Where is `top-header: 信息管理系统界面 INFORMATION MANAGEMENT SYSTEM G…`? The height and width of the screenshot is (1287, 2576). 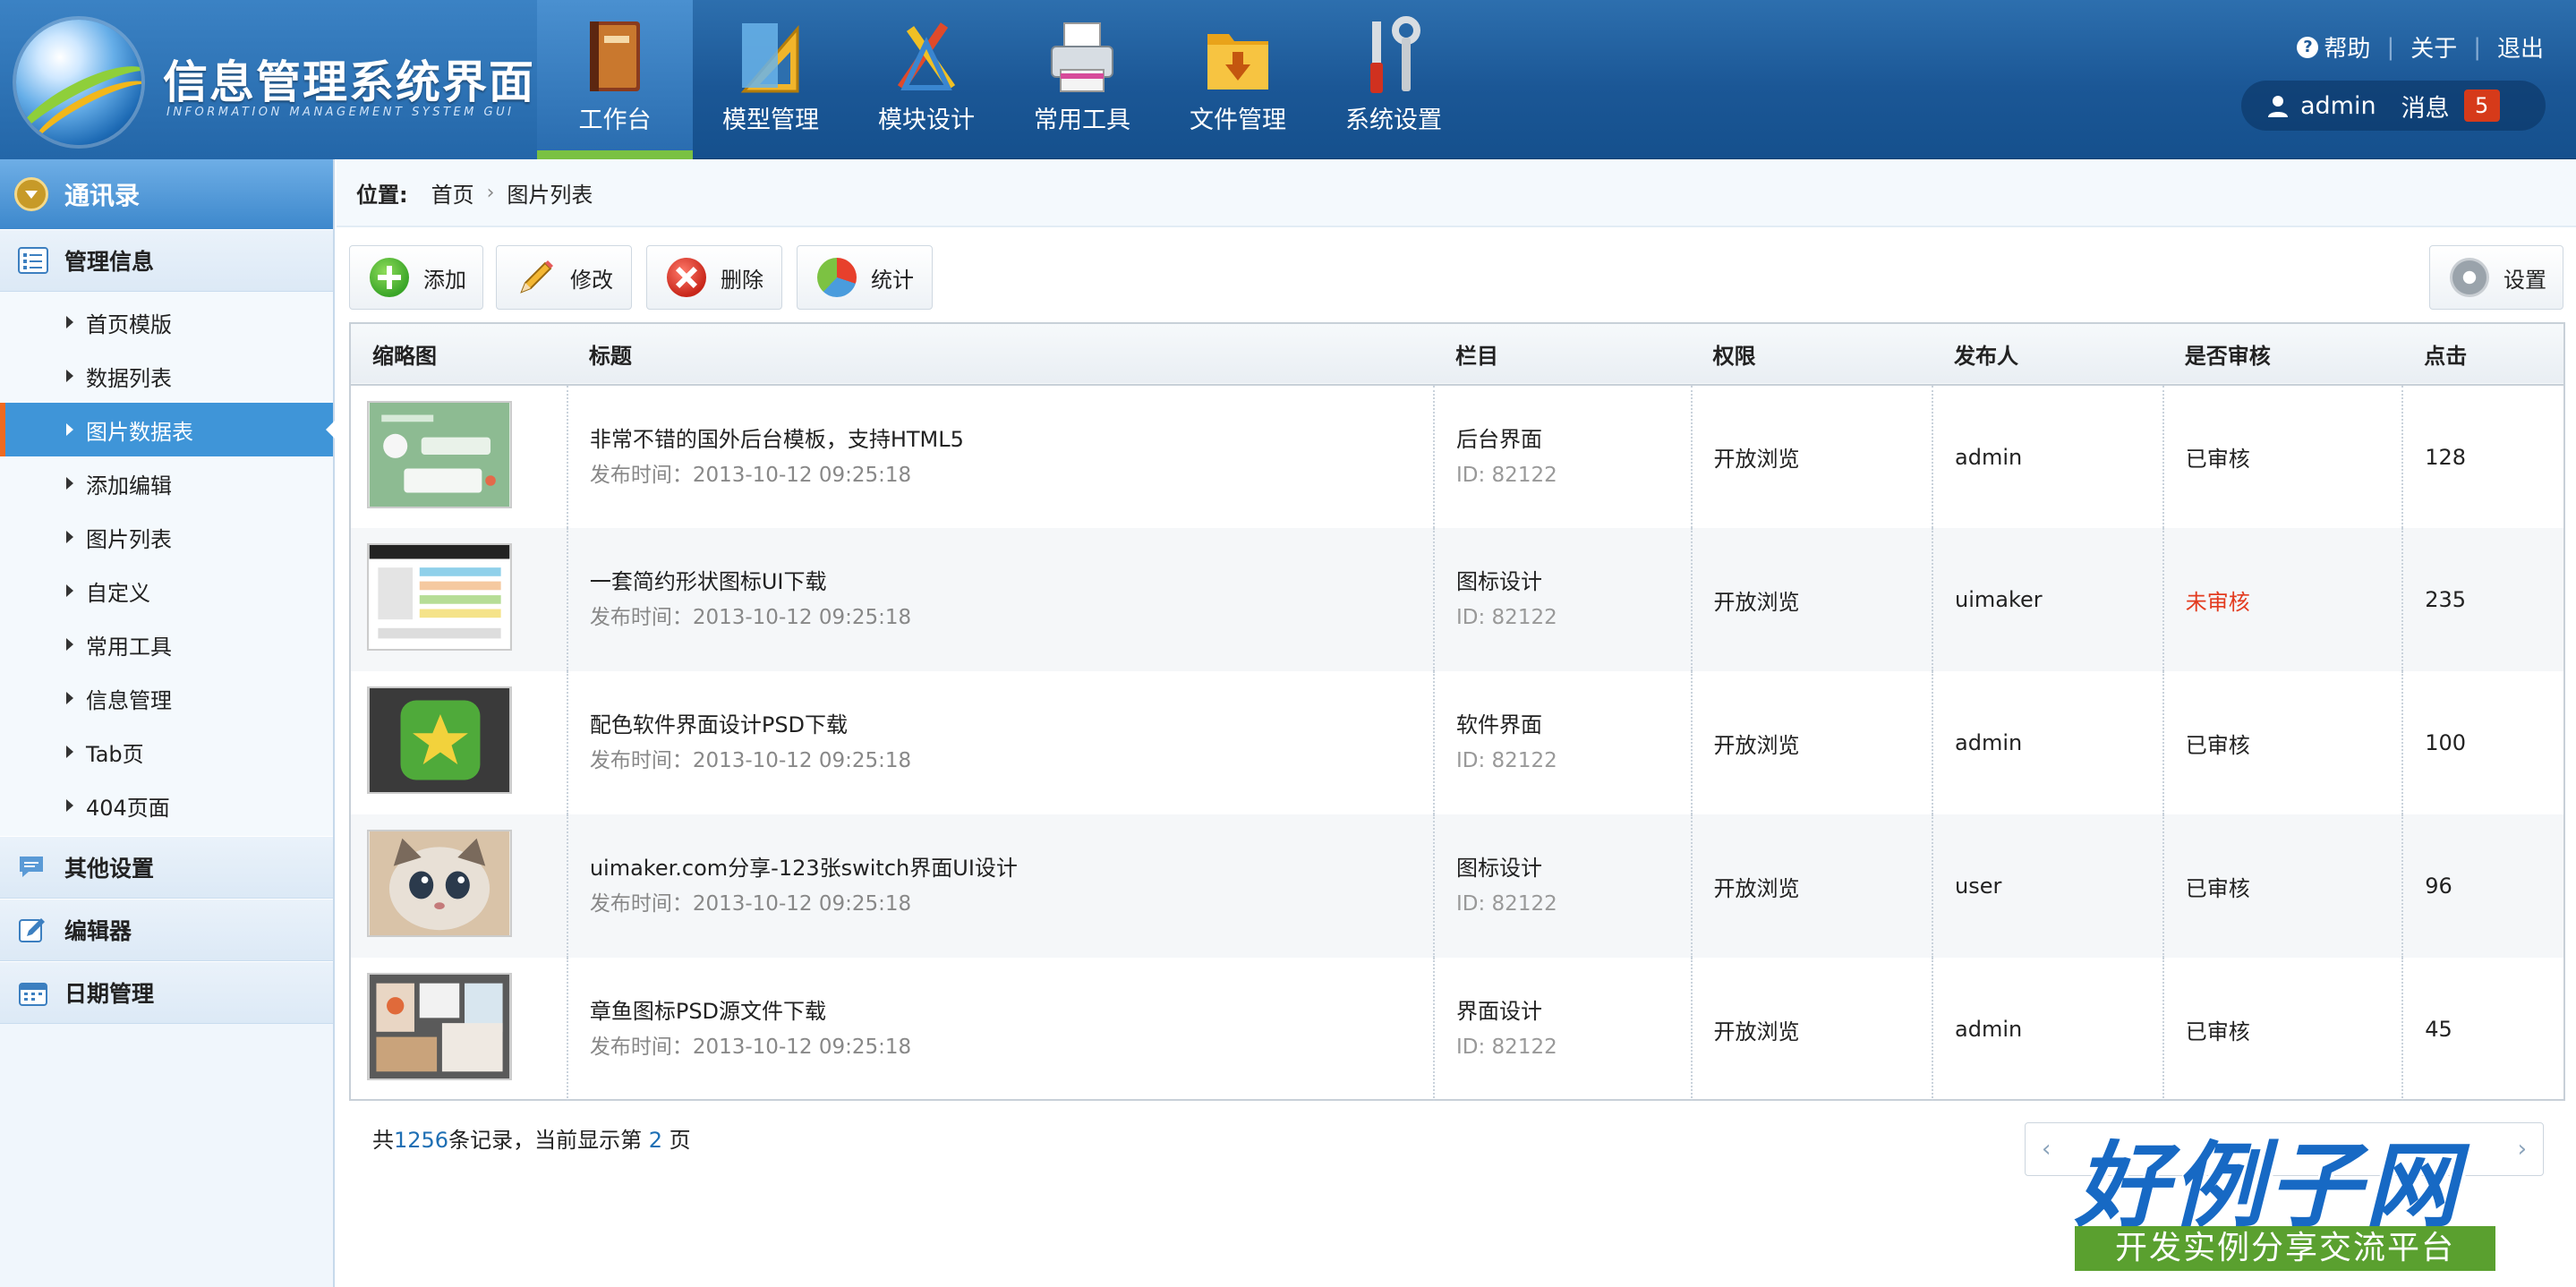
top-header: 信息管理系统界面 INFORMATION MANAGEMENT SYSTEM G… is located at coordinates (1288, 79).